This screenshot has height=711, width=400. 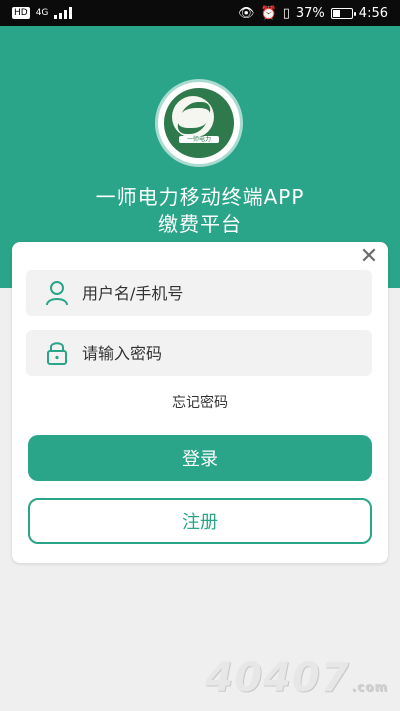 I want to click on battery-fill, so click(x=336, y=13).